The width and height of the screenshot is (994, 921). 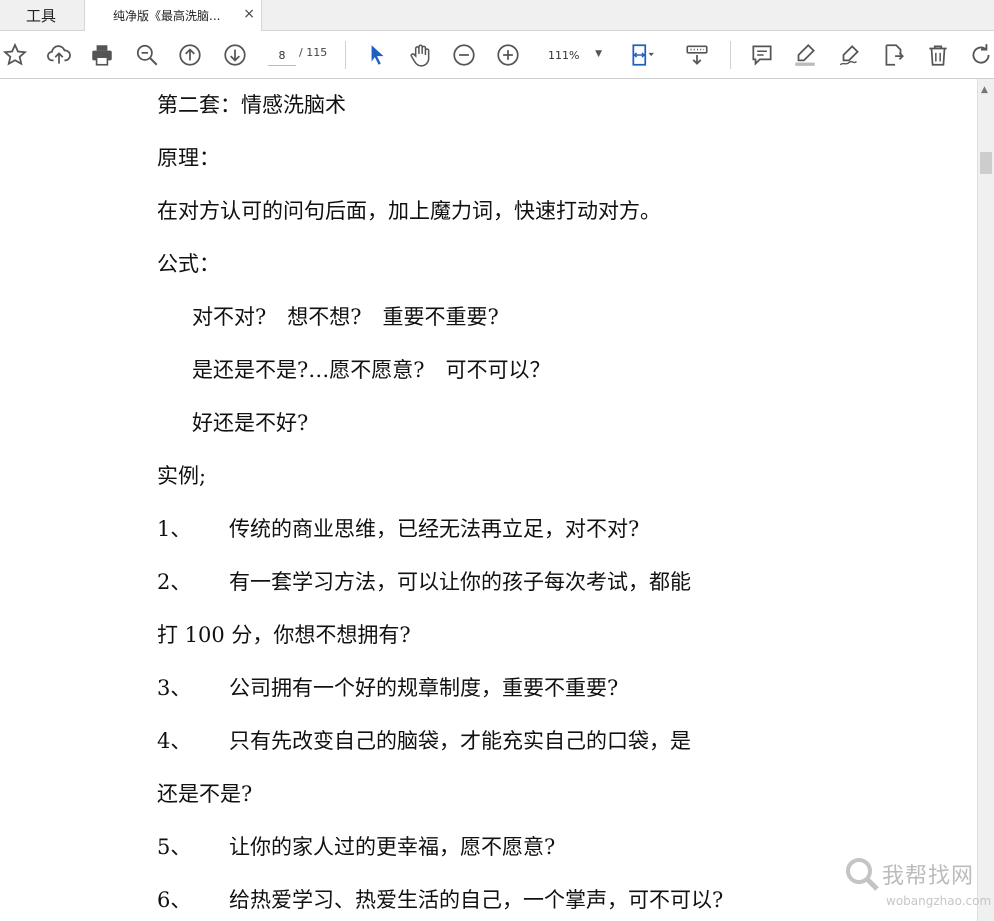 I want to click on zoom-search-icon, so click(x=147, y=55).